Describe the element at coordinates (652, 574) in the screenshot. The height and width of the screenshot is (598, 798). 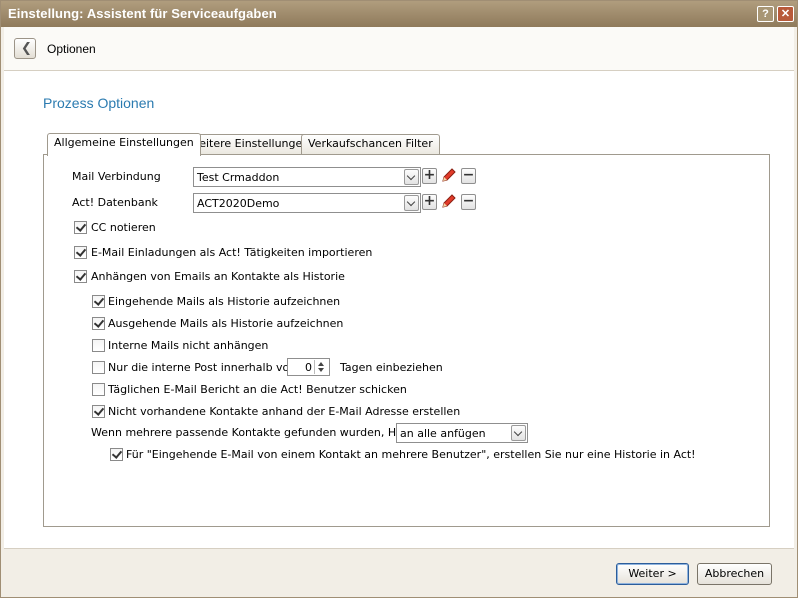
I see `next-button: Weiter >` at that location.